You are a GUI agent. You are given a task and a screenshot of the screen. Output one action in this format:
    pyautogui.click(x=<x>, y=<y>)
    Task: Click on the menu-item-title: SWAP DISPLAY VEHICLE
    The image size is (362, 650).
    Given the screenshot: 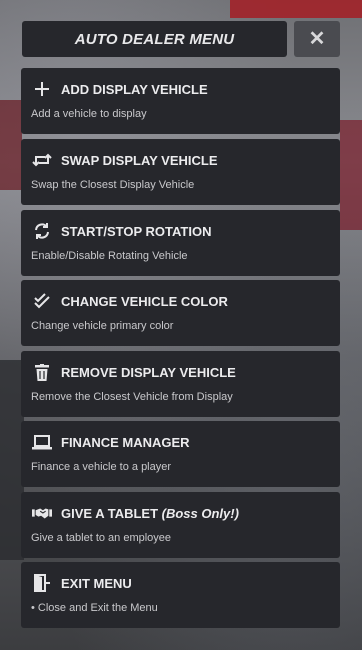 What is the action you would take?
    pyautogui.click(x=139, y=160)
    